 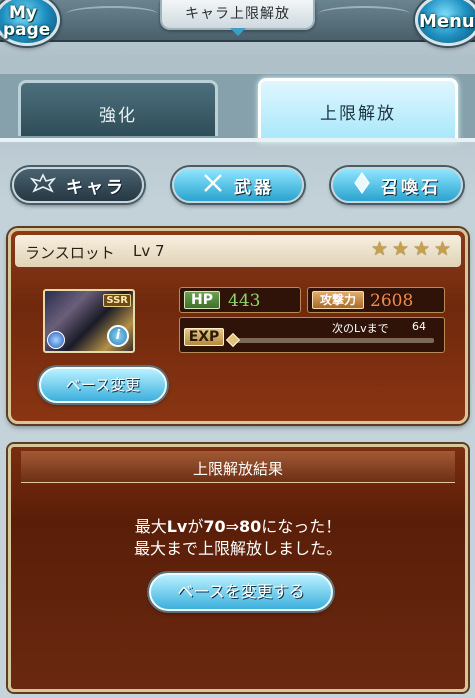 I want to click on filter-character-label: キャラ, so click(x=96, y=187).